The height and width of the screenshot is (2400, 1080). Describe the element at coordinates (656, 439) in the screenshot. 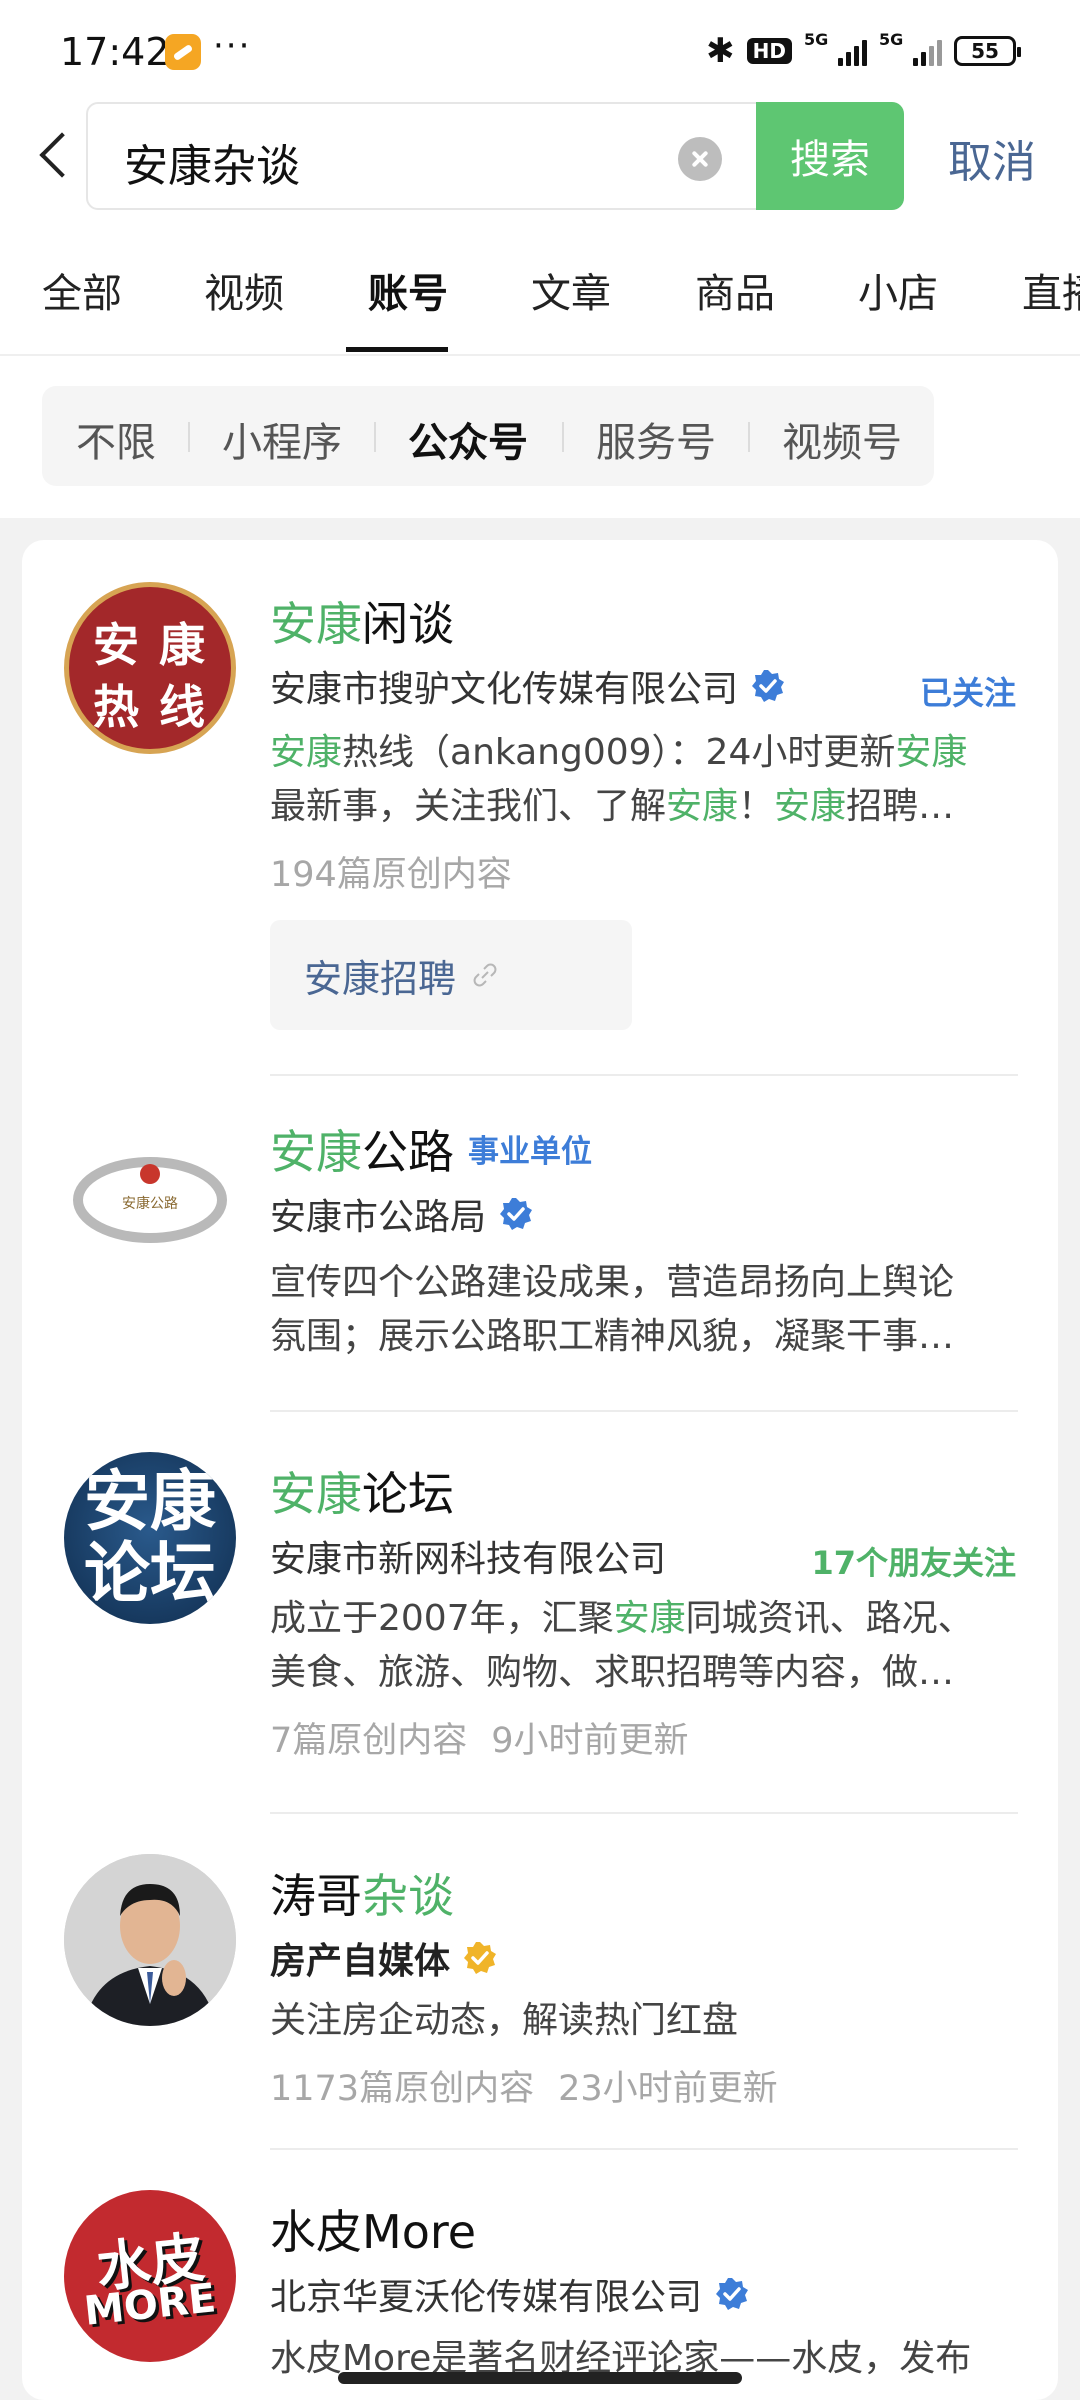

I see `filter-service-account: 服务号` at that location.